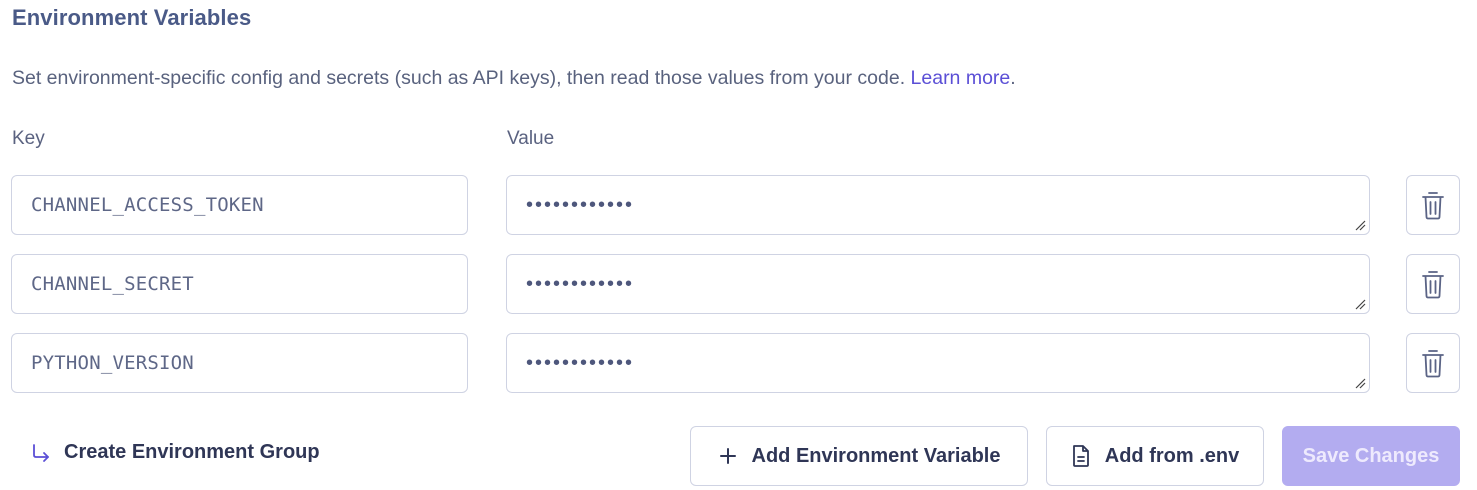 This screenshot has width=1477, height=490. I want to click on learn-more-link: Learn more, so click(961, 78).